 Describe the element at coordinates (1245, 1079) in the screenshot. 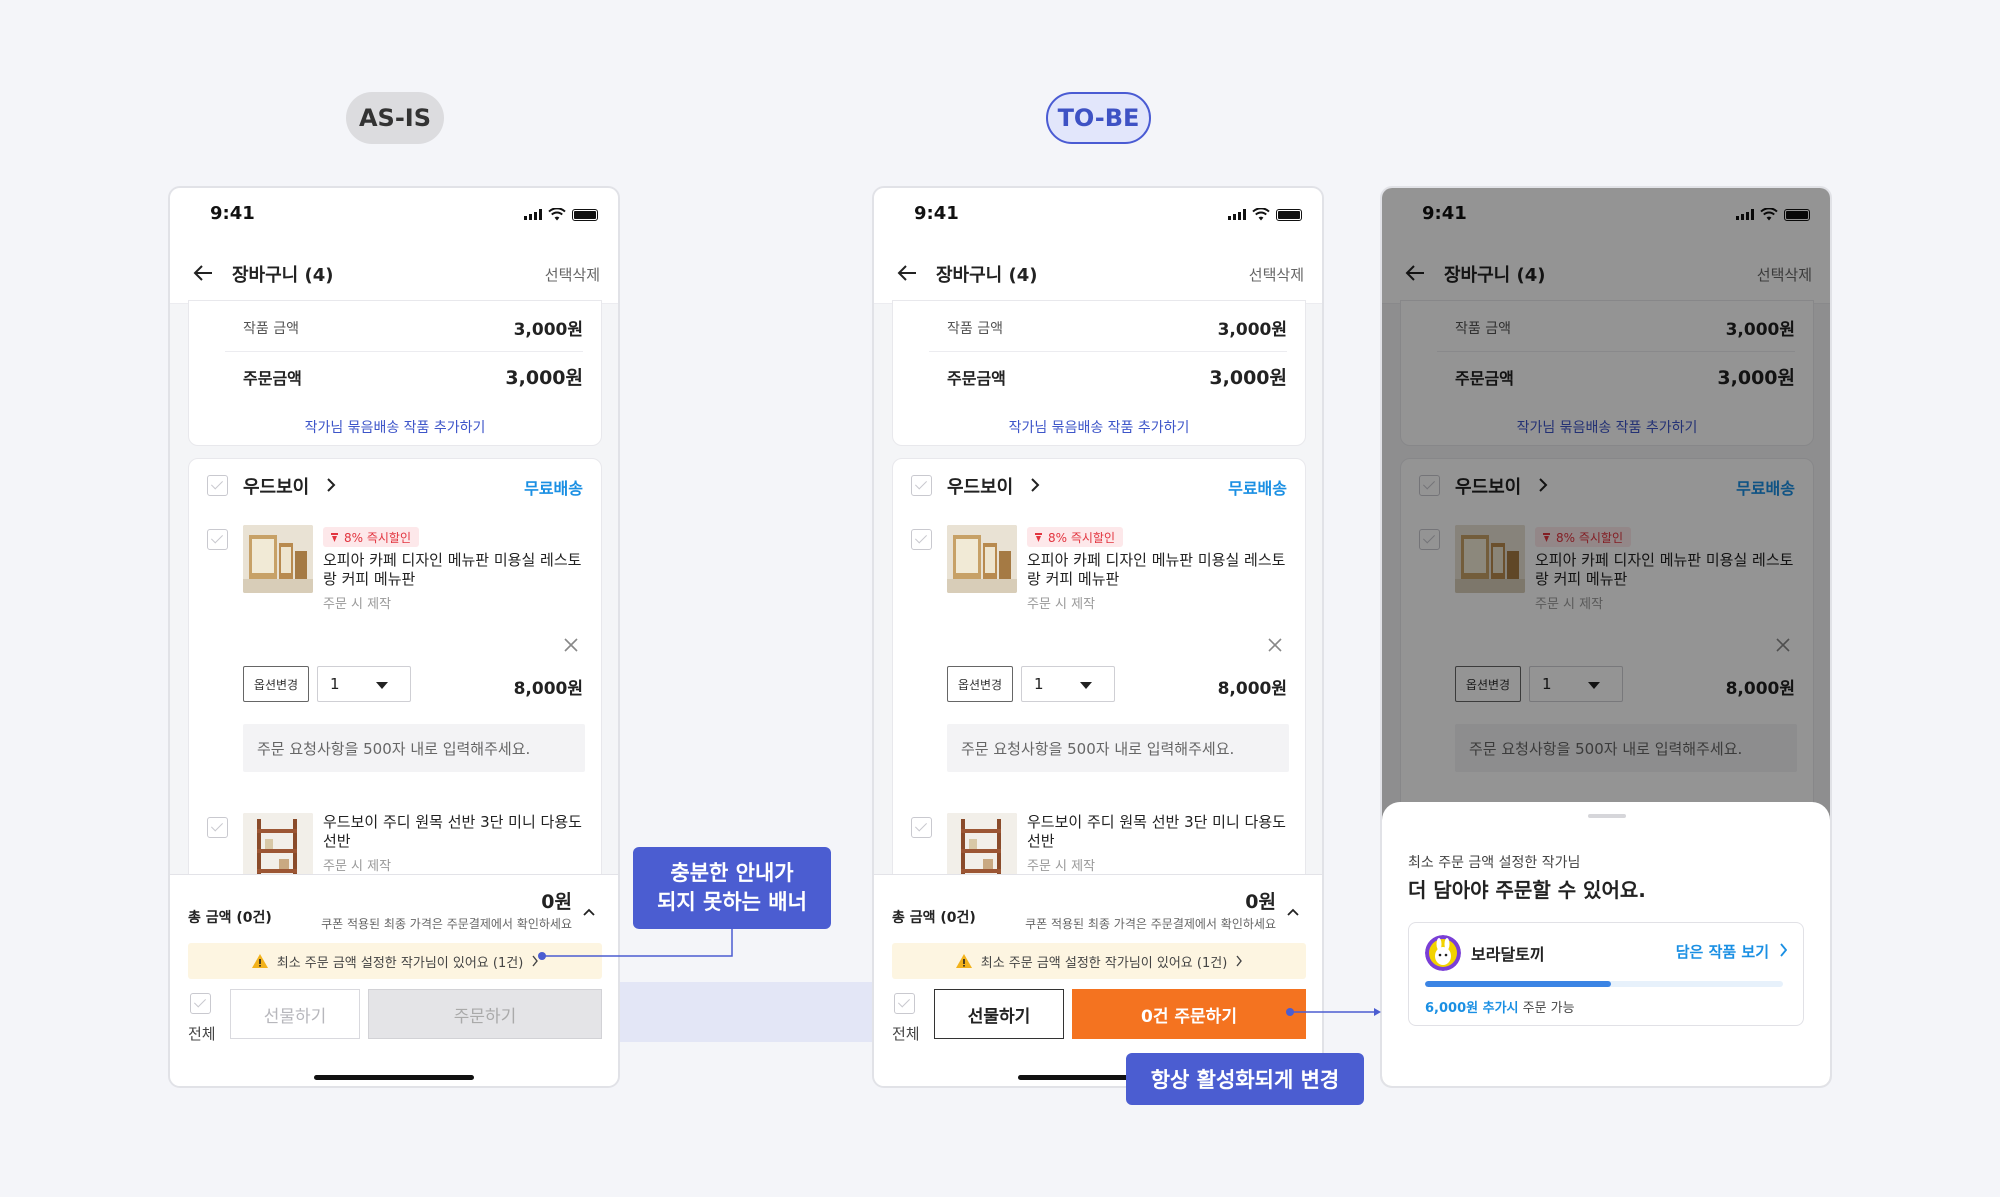

I see `callout-always-active: 항상 활성화되게 변경` at that location.